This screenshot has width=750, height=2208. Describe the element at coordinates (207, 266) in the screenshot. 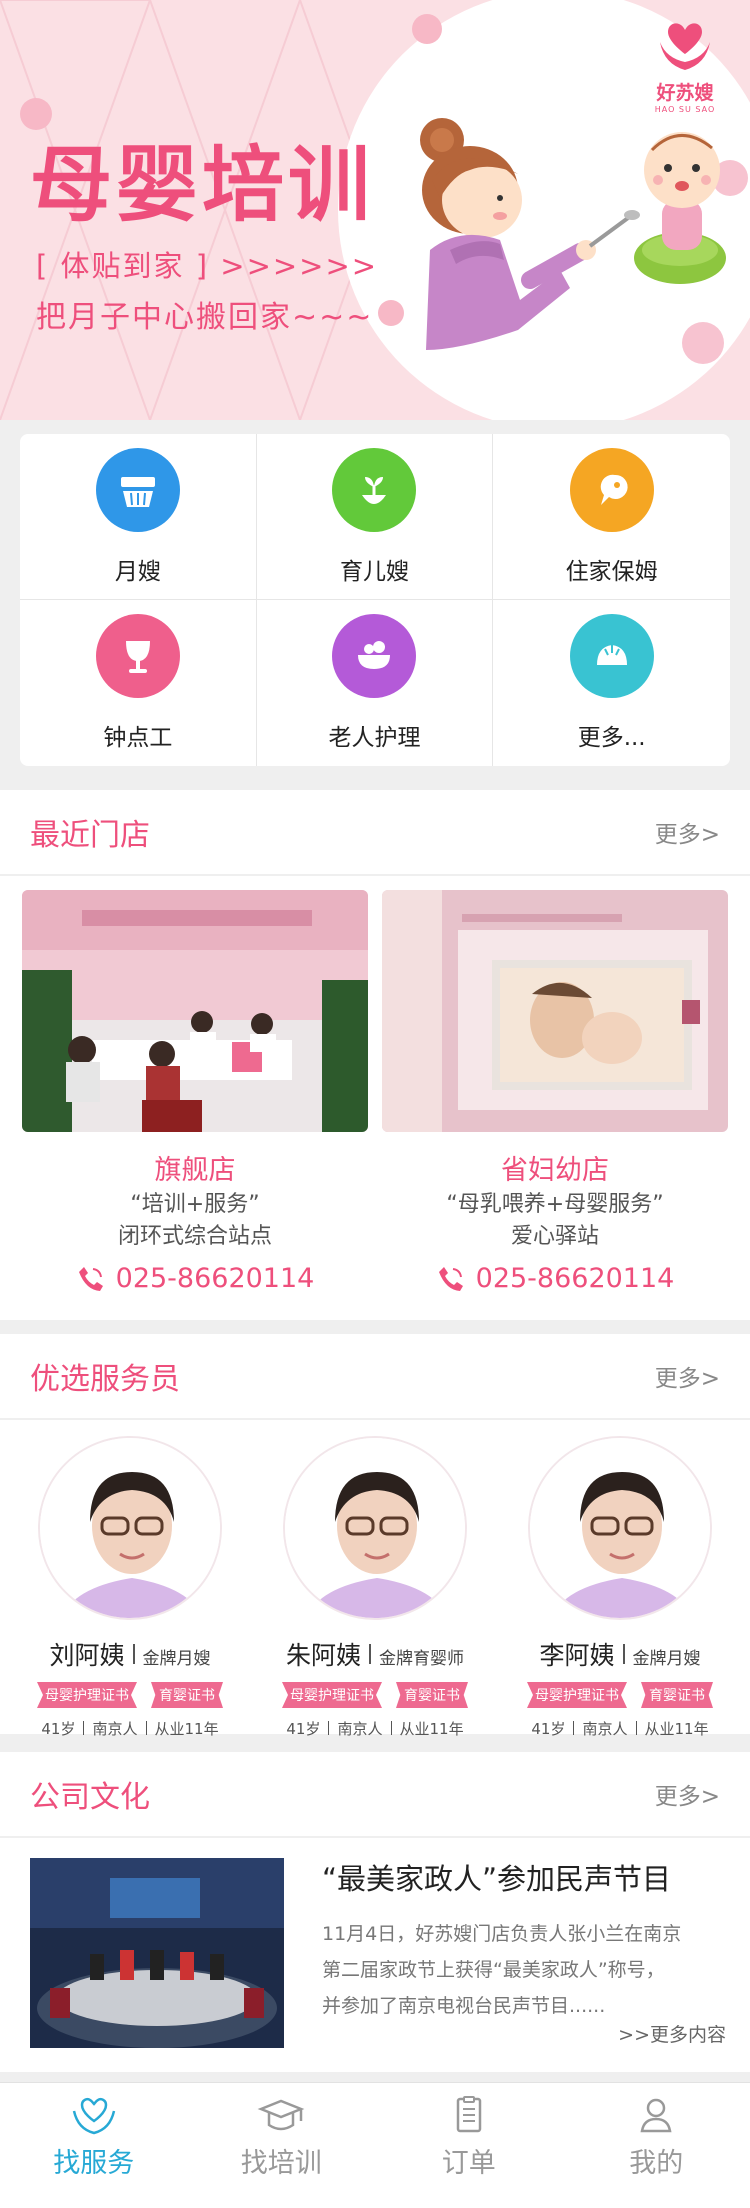

I see `banner-subtitle: [ 体贴到家 ] >>>>>>` at that location.